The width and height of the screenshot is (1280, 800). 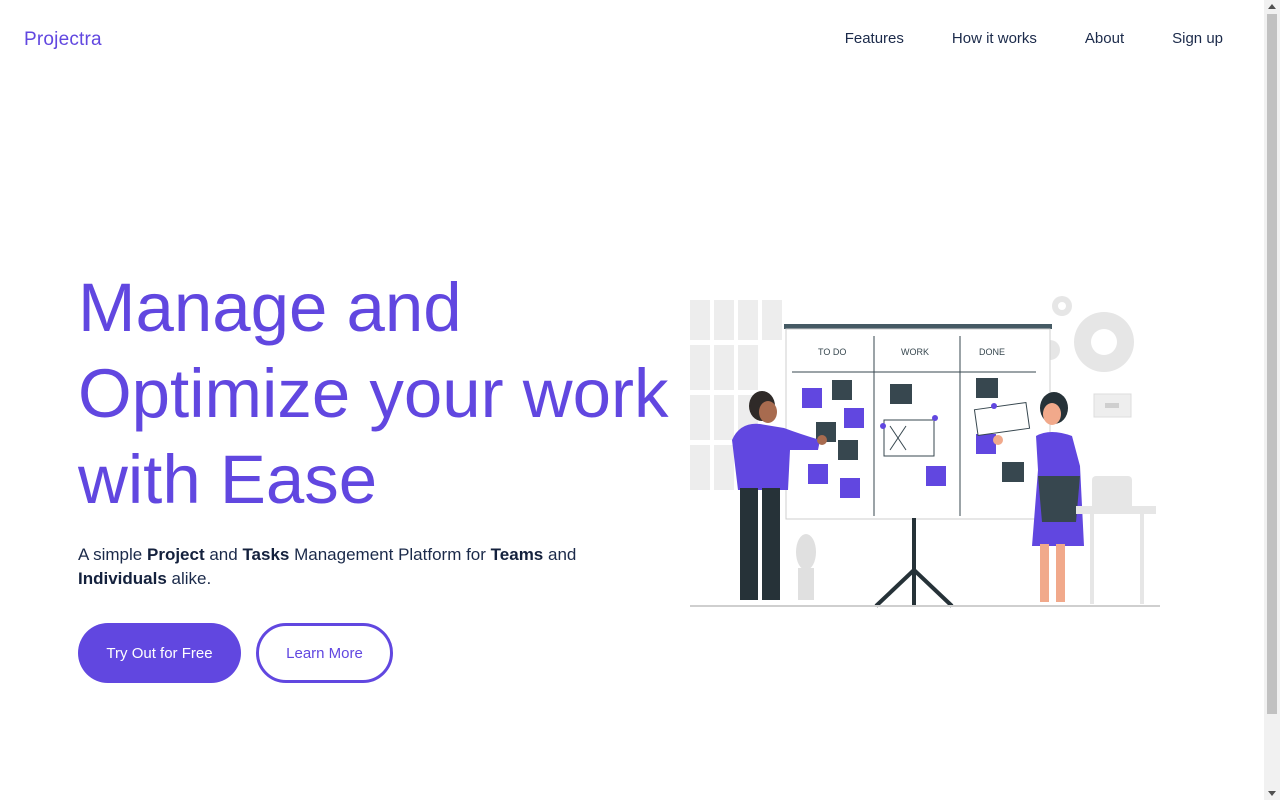 I want to click on hero-title: Manage and Optimize your work with Ease, so click(x=373, y=394).